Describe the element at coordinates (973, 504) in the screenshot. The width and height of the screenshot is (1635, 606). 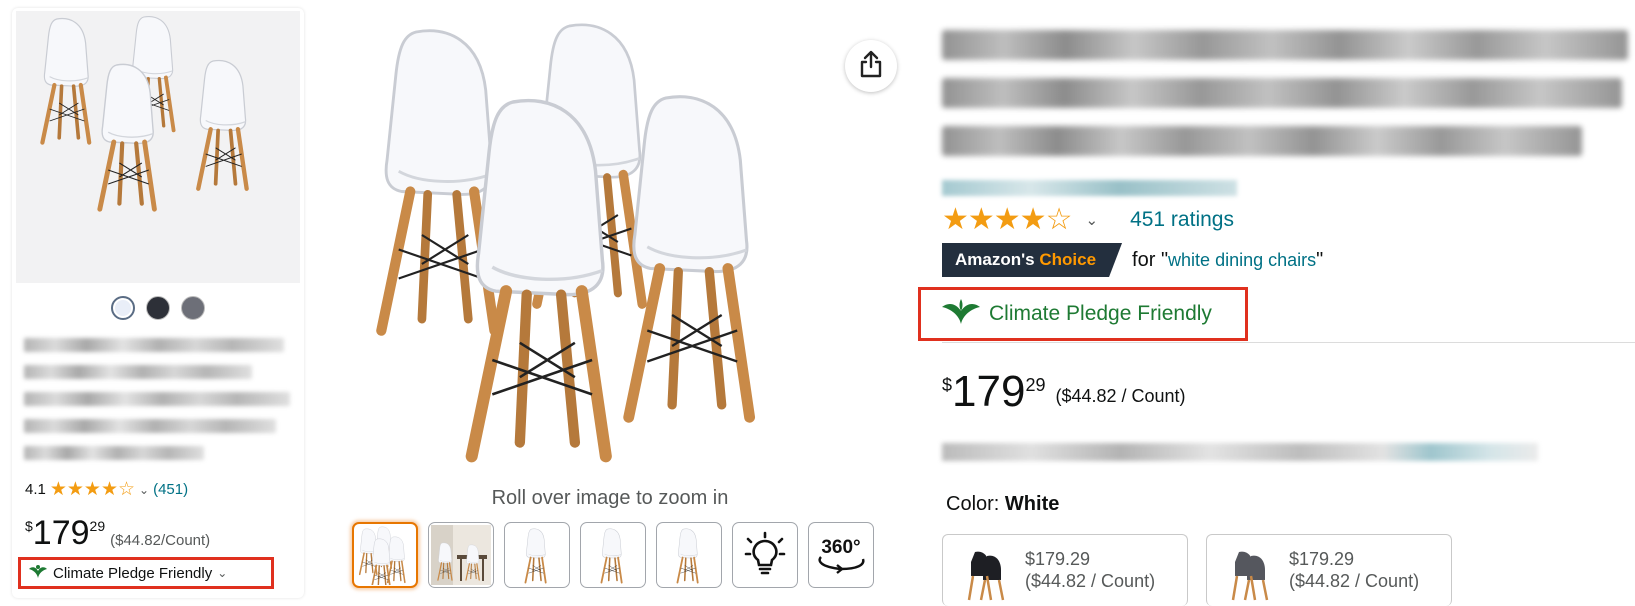
I see `color-label: Color:` at that location.